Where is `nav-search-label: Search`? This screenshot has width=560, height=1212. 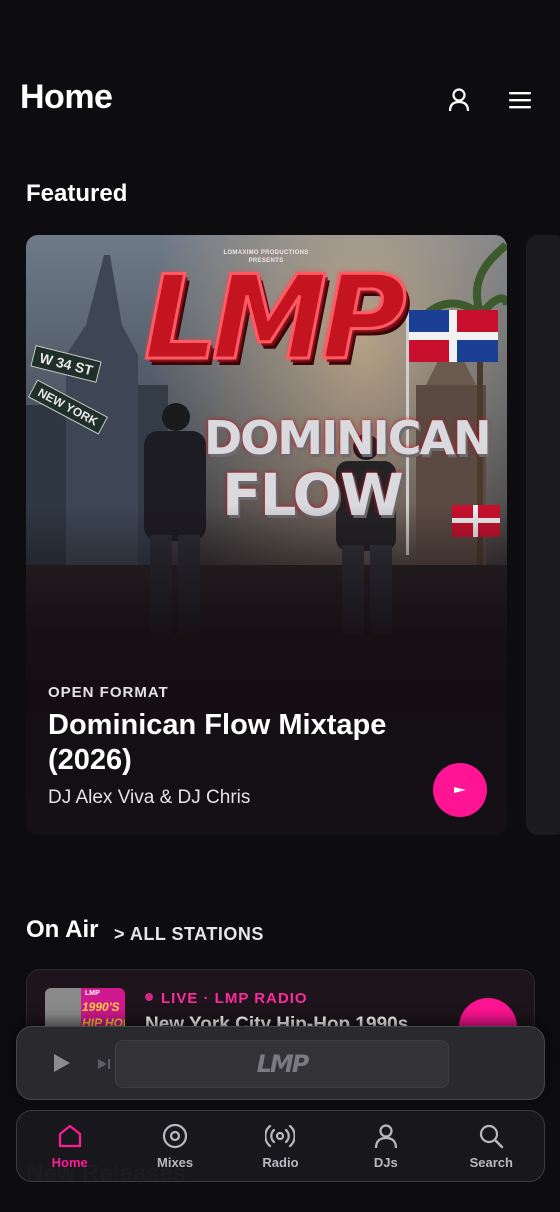 nav-search-label: Search is located at coordinates (491, 1162).